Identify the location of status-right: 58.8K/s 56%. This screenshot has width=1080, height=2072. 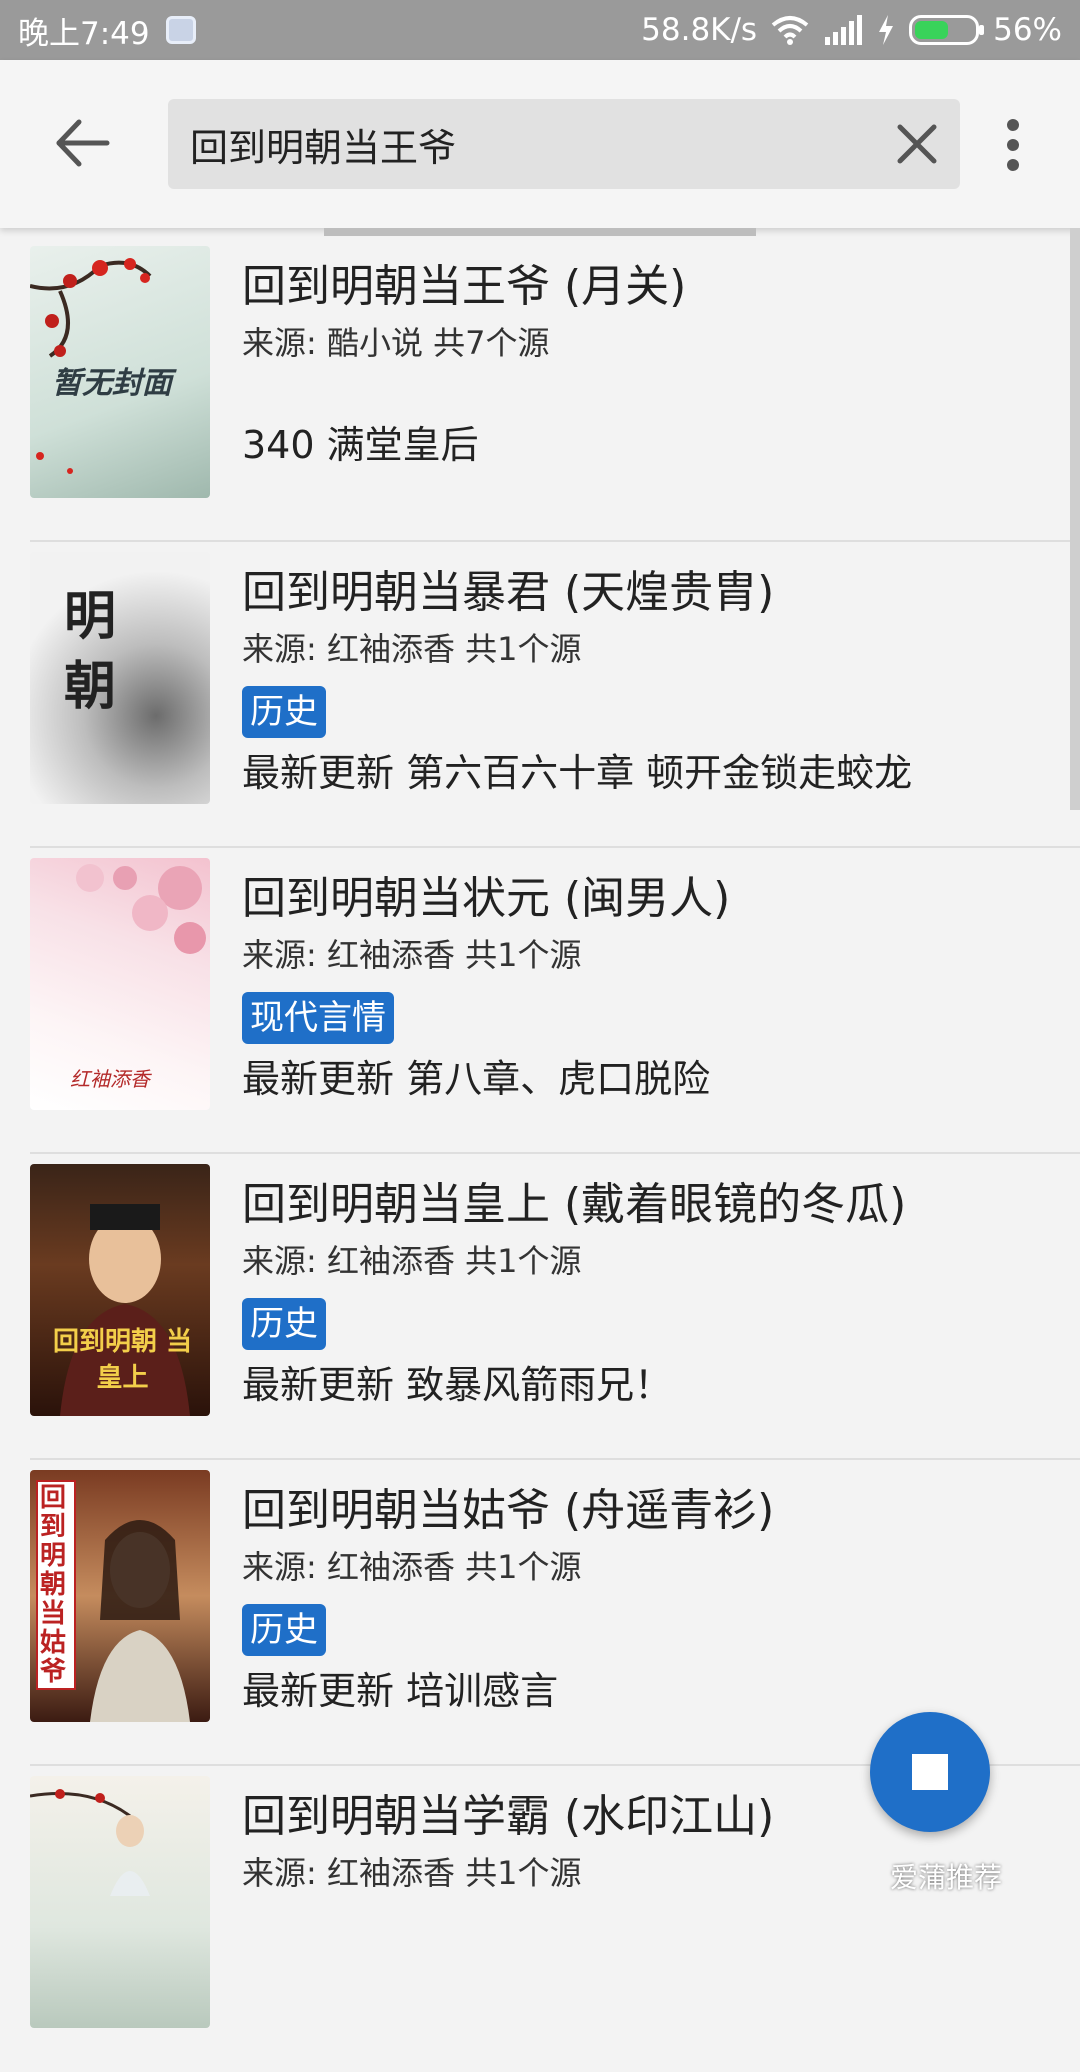
(851, 30).